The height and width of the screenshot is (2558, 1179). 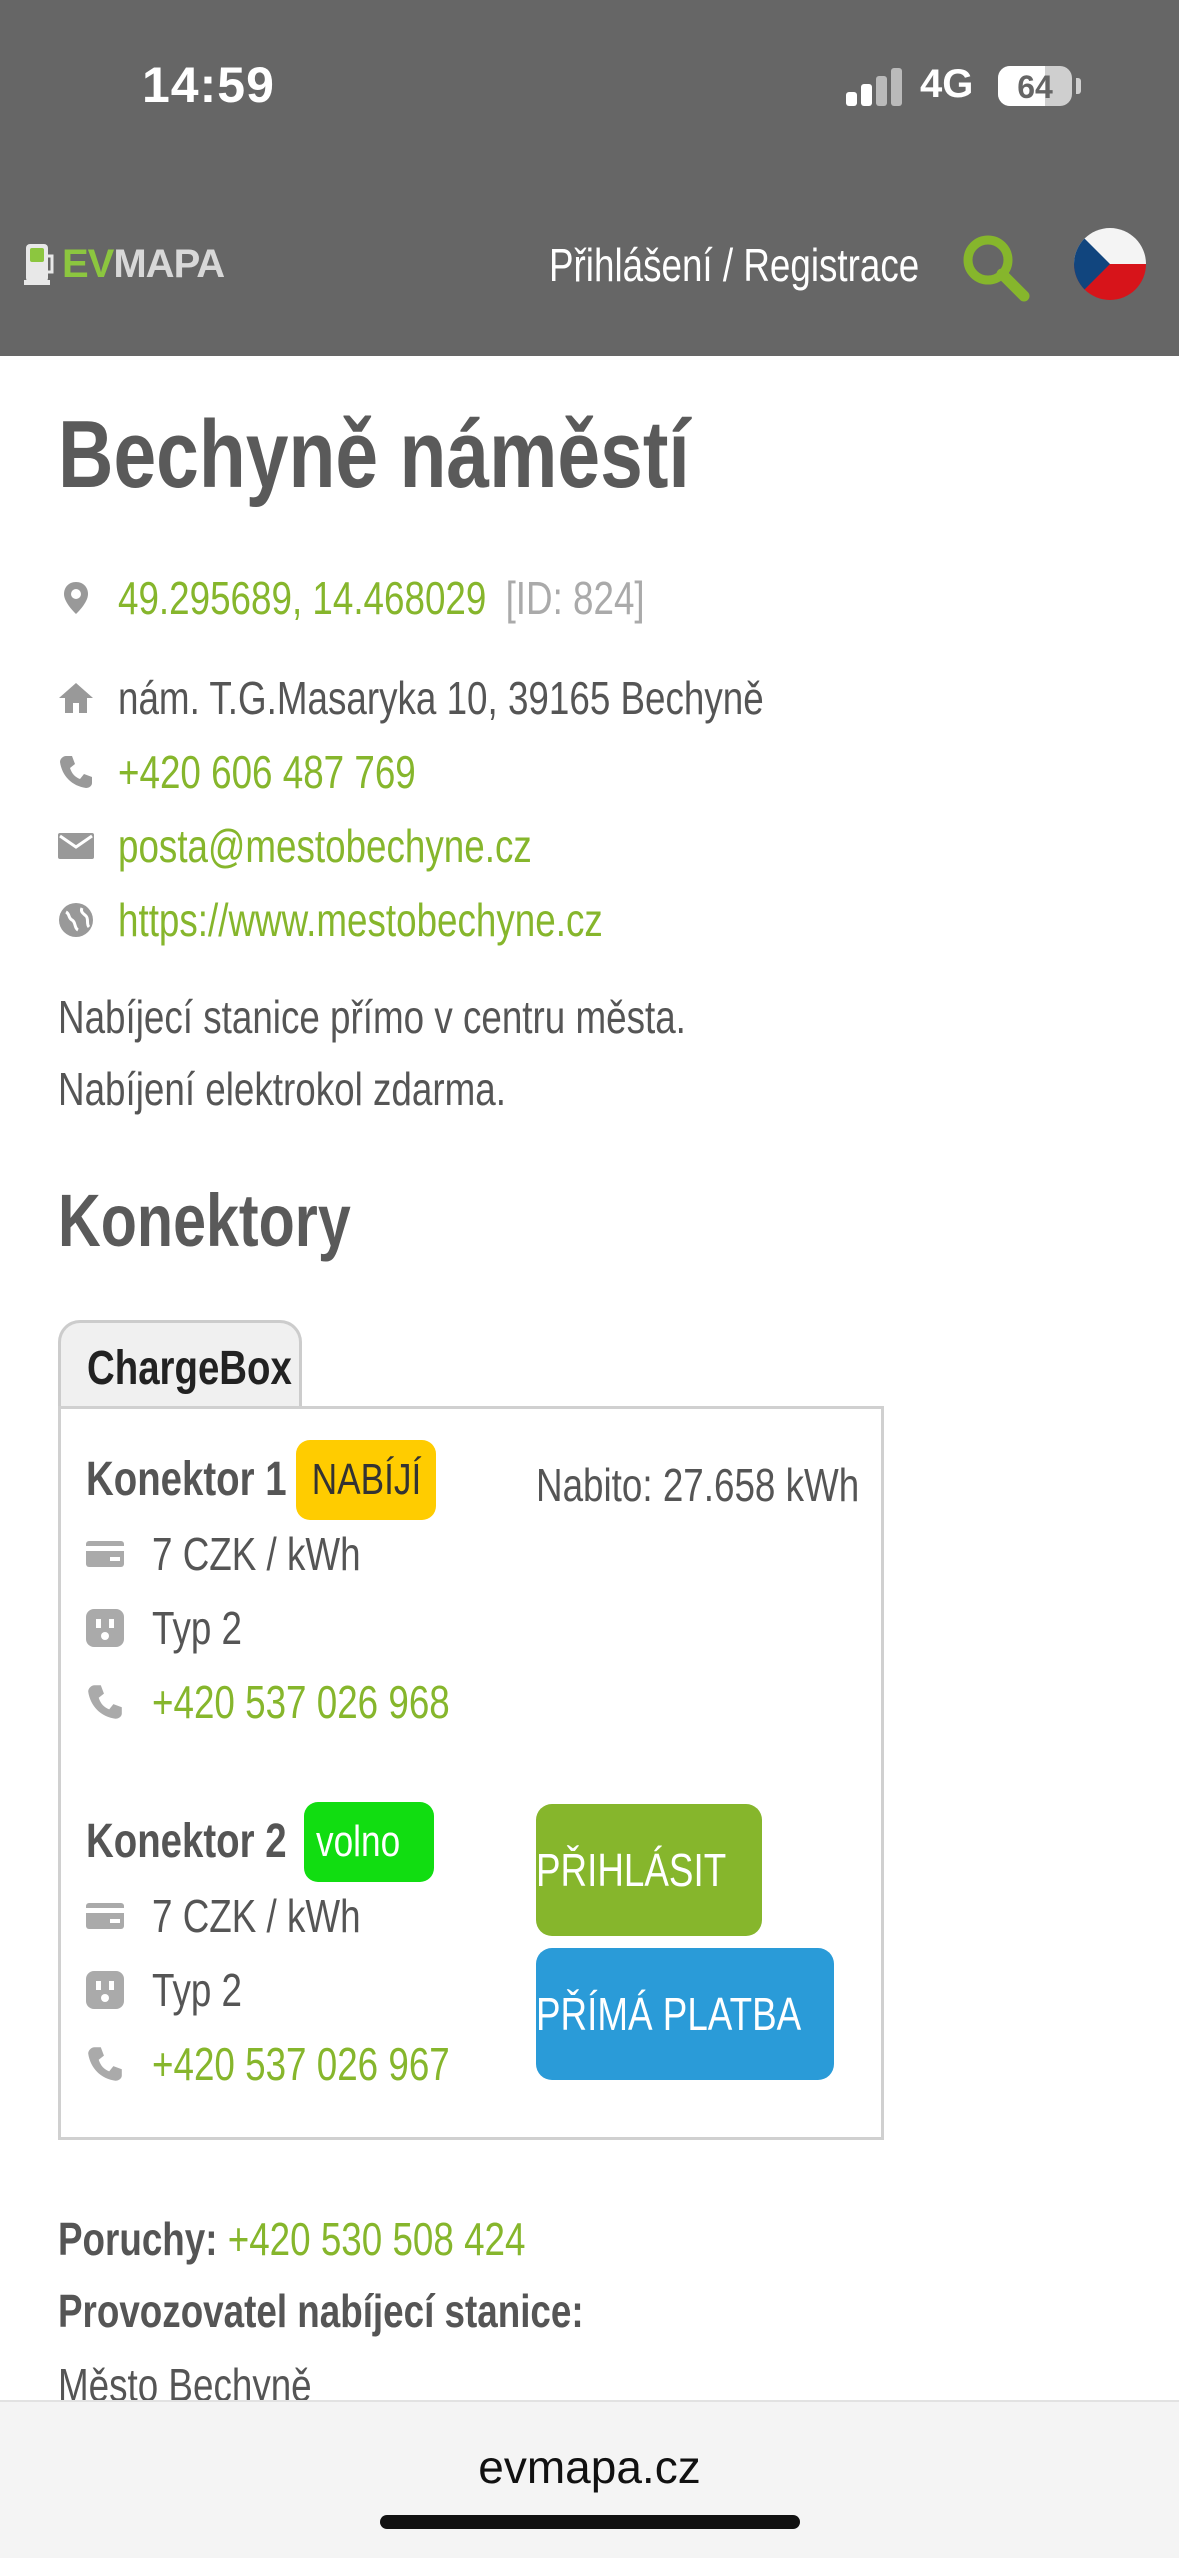 I want to click on connector-2-phone-row: +420 537 026 967, so click(x=304, y=2064).